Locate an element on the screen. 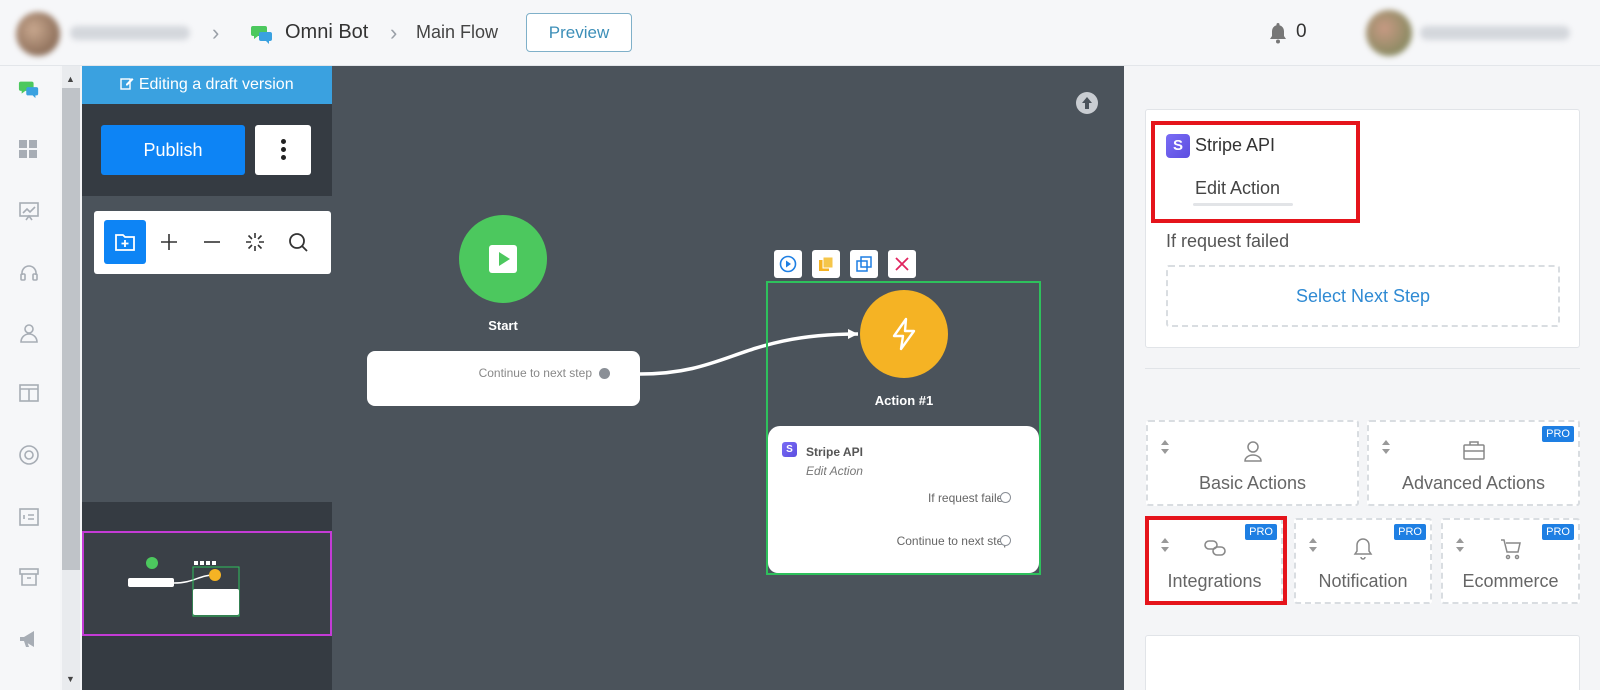 The height and width of the screenshot is (690, 1600). category-label: Ecommerce is located at coordinates (1510, 581).